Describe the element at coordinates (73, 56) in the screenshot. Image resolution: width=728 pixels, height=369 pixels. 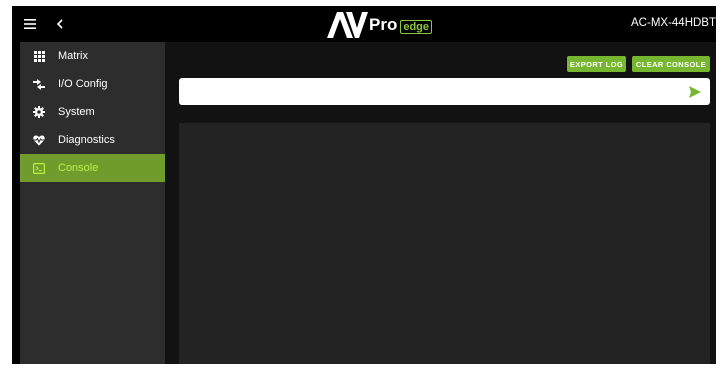
I see `sidebar-item-label: Matrix` at that location.